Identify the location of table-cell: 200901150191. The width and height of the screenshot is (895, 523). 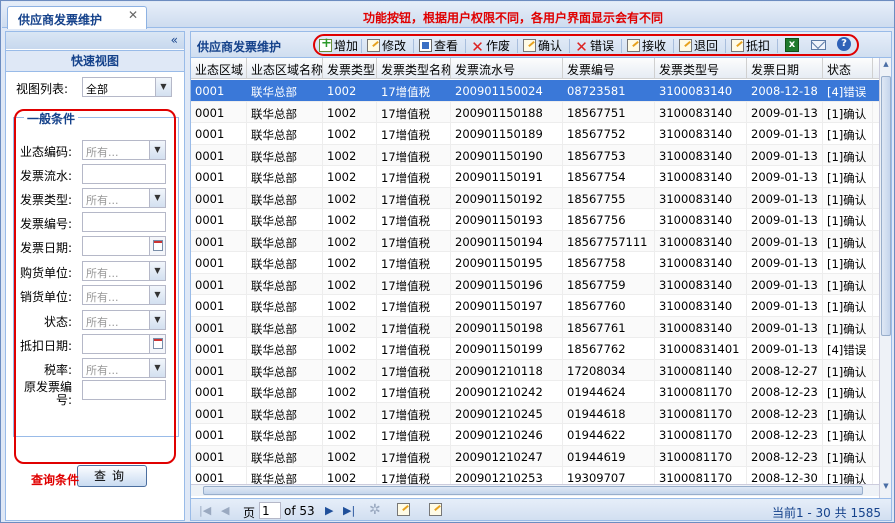
(507, 176).